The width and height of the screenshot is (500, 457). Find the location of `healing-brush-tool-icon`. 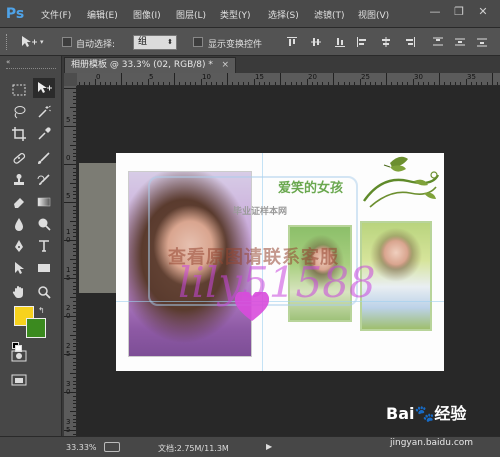

healing-brush-tool-icon is located at coordinates (19, 158).